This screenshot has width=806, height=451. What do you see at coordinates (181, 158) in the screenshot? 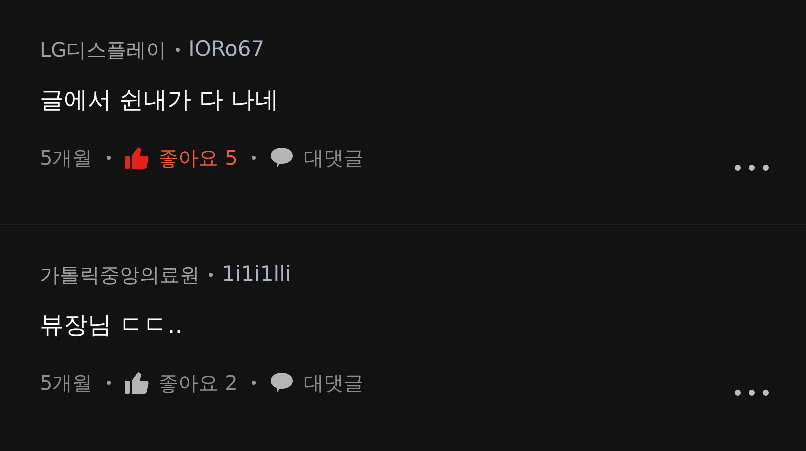
I see `like-button: 좋아요 5` at bounding box center [181, 158].